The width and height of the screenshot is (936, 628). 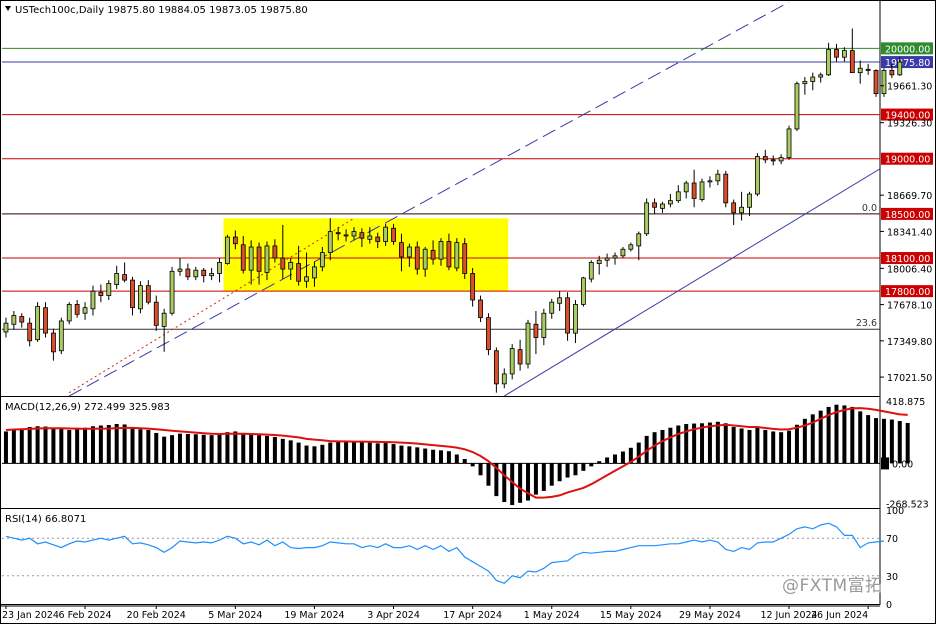 I want to click on rsi-pane-frame, so click(x=440, y=556).